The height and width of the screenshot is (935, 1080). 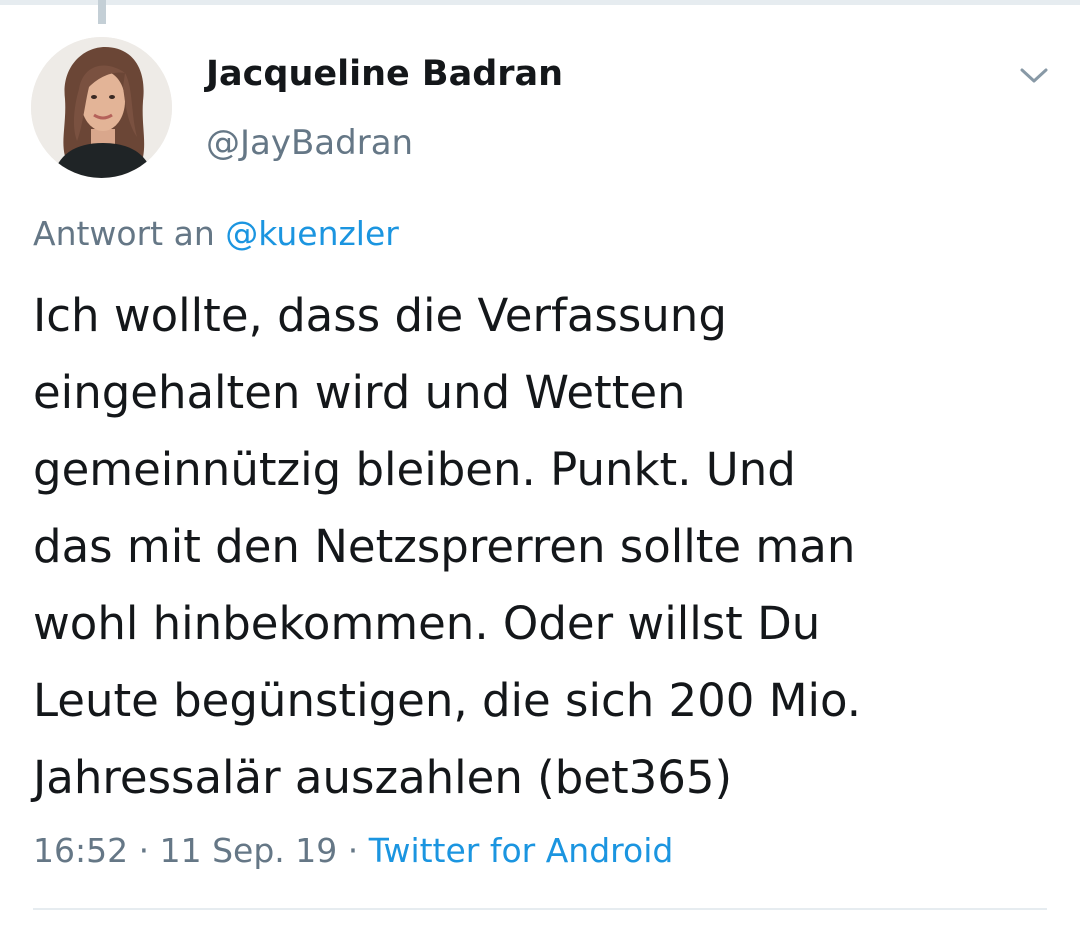 I want to click on top-separator, so click(x=540, y=2).